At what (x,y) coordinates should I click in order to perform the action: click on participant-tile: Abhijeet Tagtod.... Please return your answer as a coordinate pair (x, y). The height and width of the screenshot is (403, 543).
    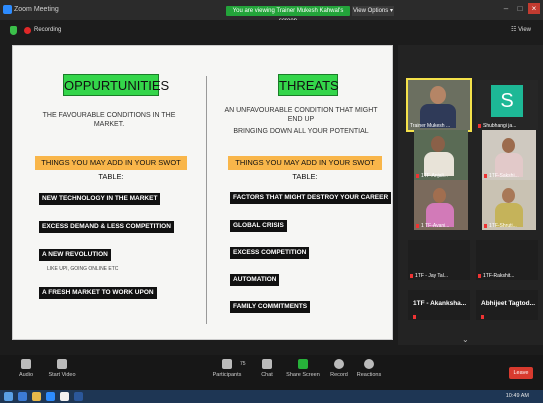
    Looking at the image, I should click on (507, 305).